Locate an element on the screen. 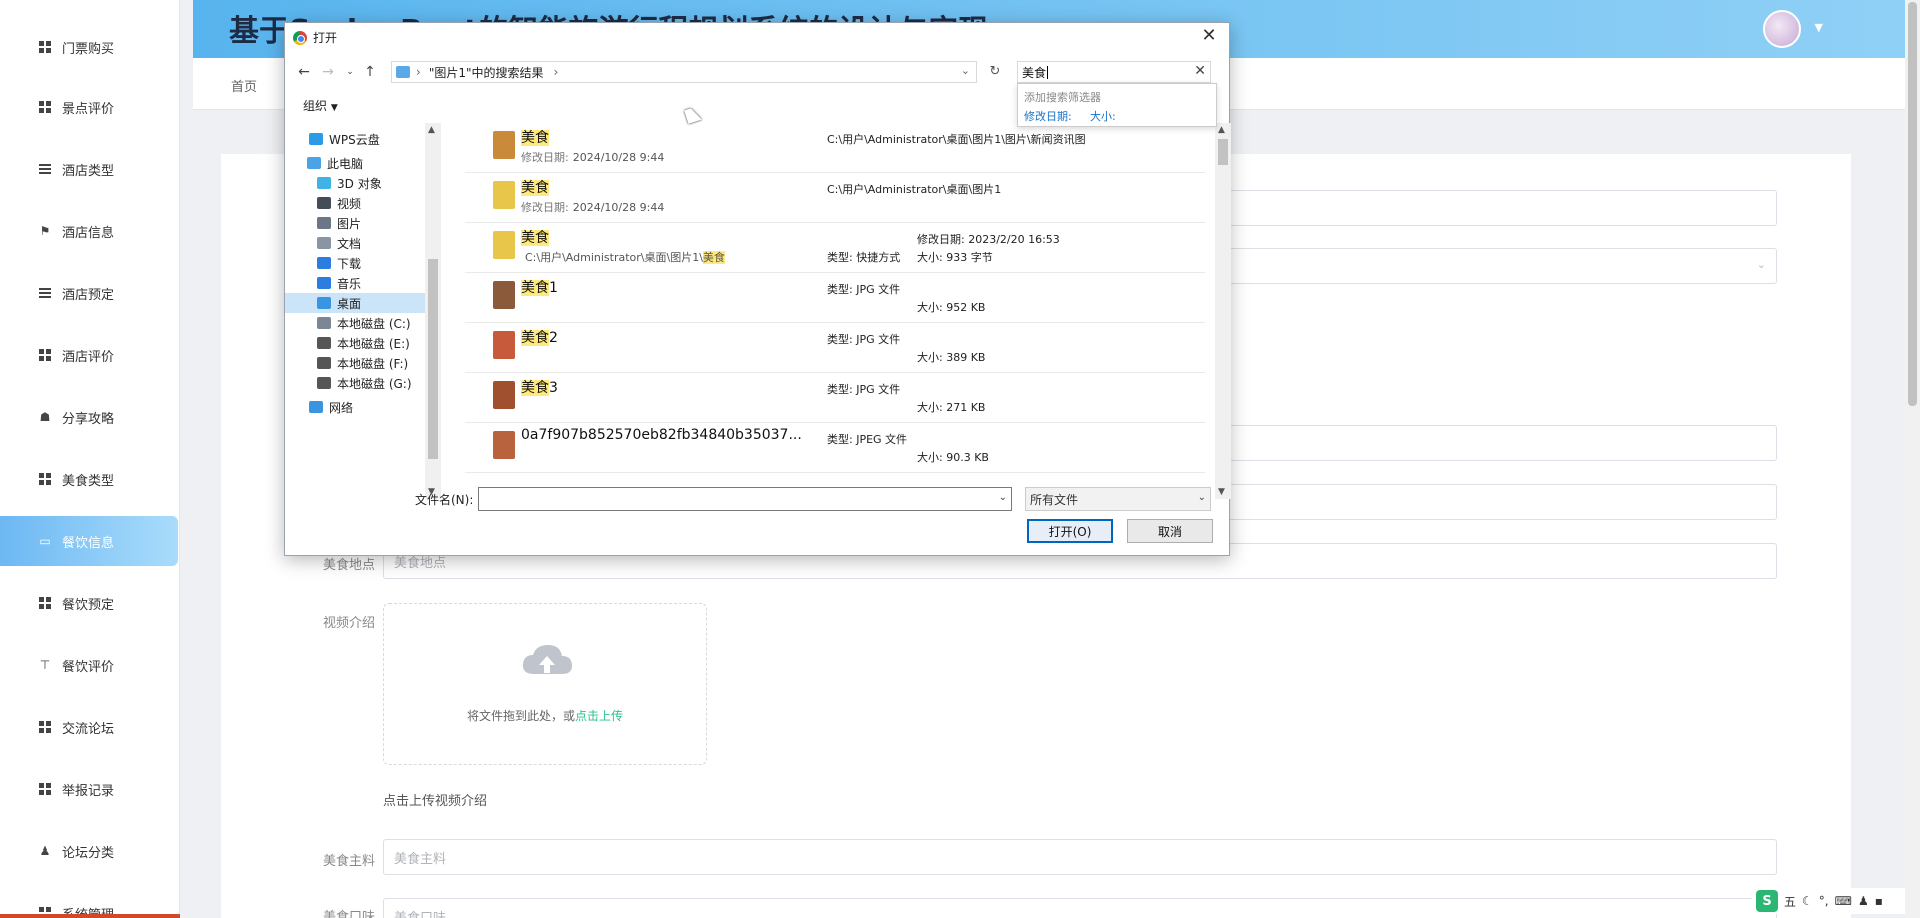  refresh-icon: ↻ is located at coordinates (995, 72).